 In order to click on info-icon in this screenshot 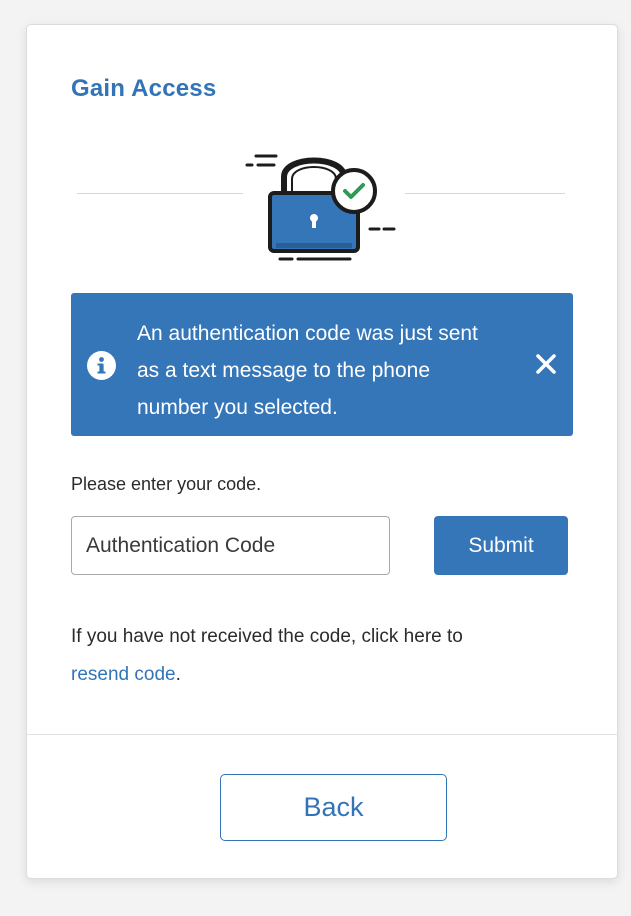, I will do `click(101, 365)`.